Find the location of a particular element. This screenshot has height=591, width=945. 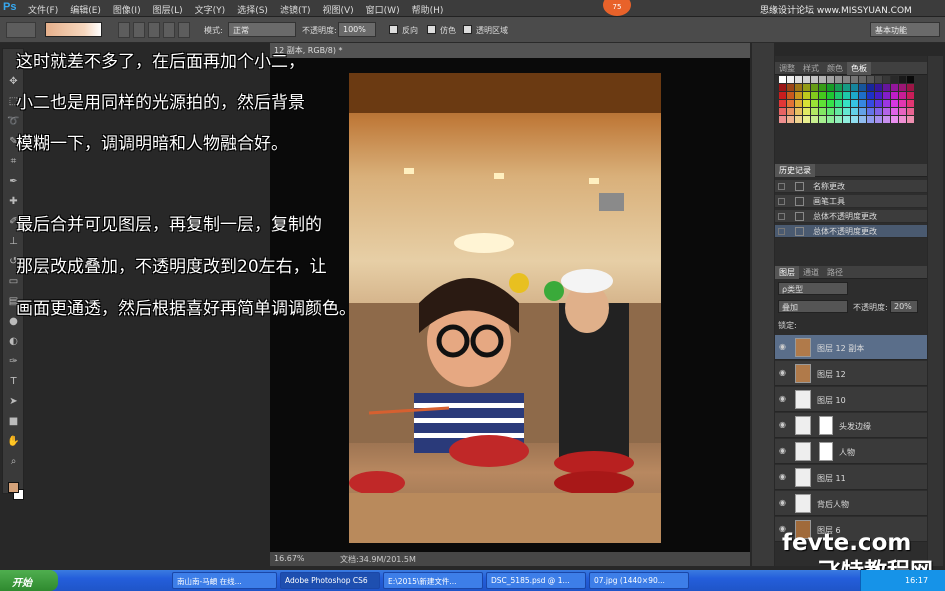

layers-scrollbar is located at coordinates (935, 311).